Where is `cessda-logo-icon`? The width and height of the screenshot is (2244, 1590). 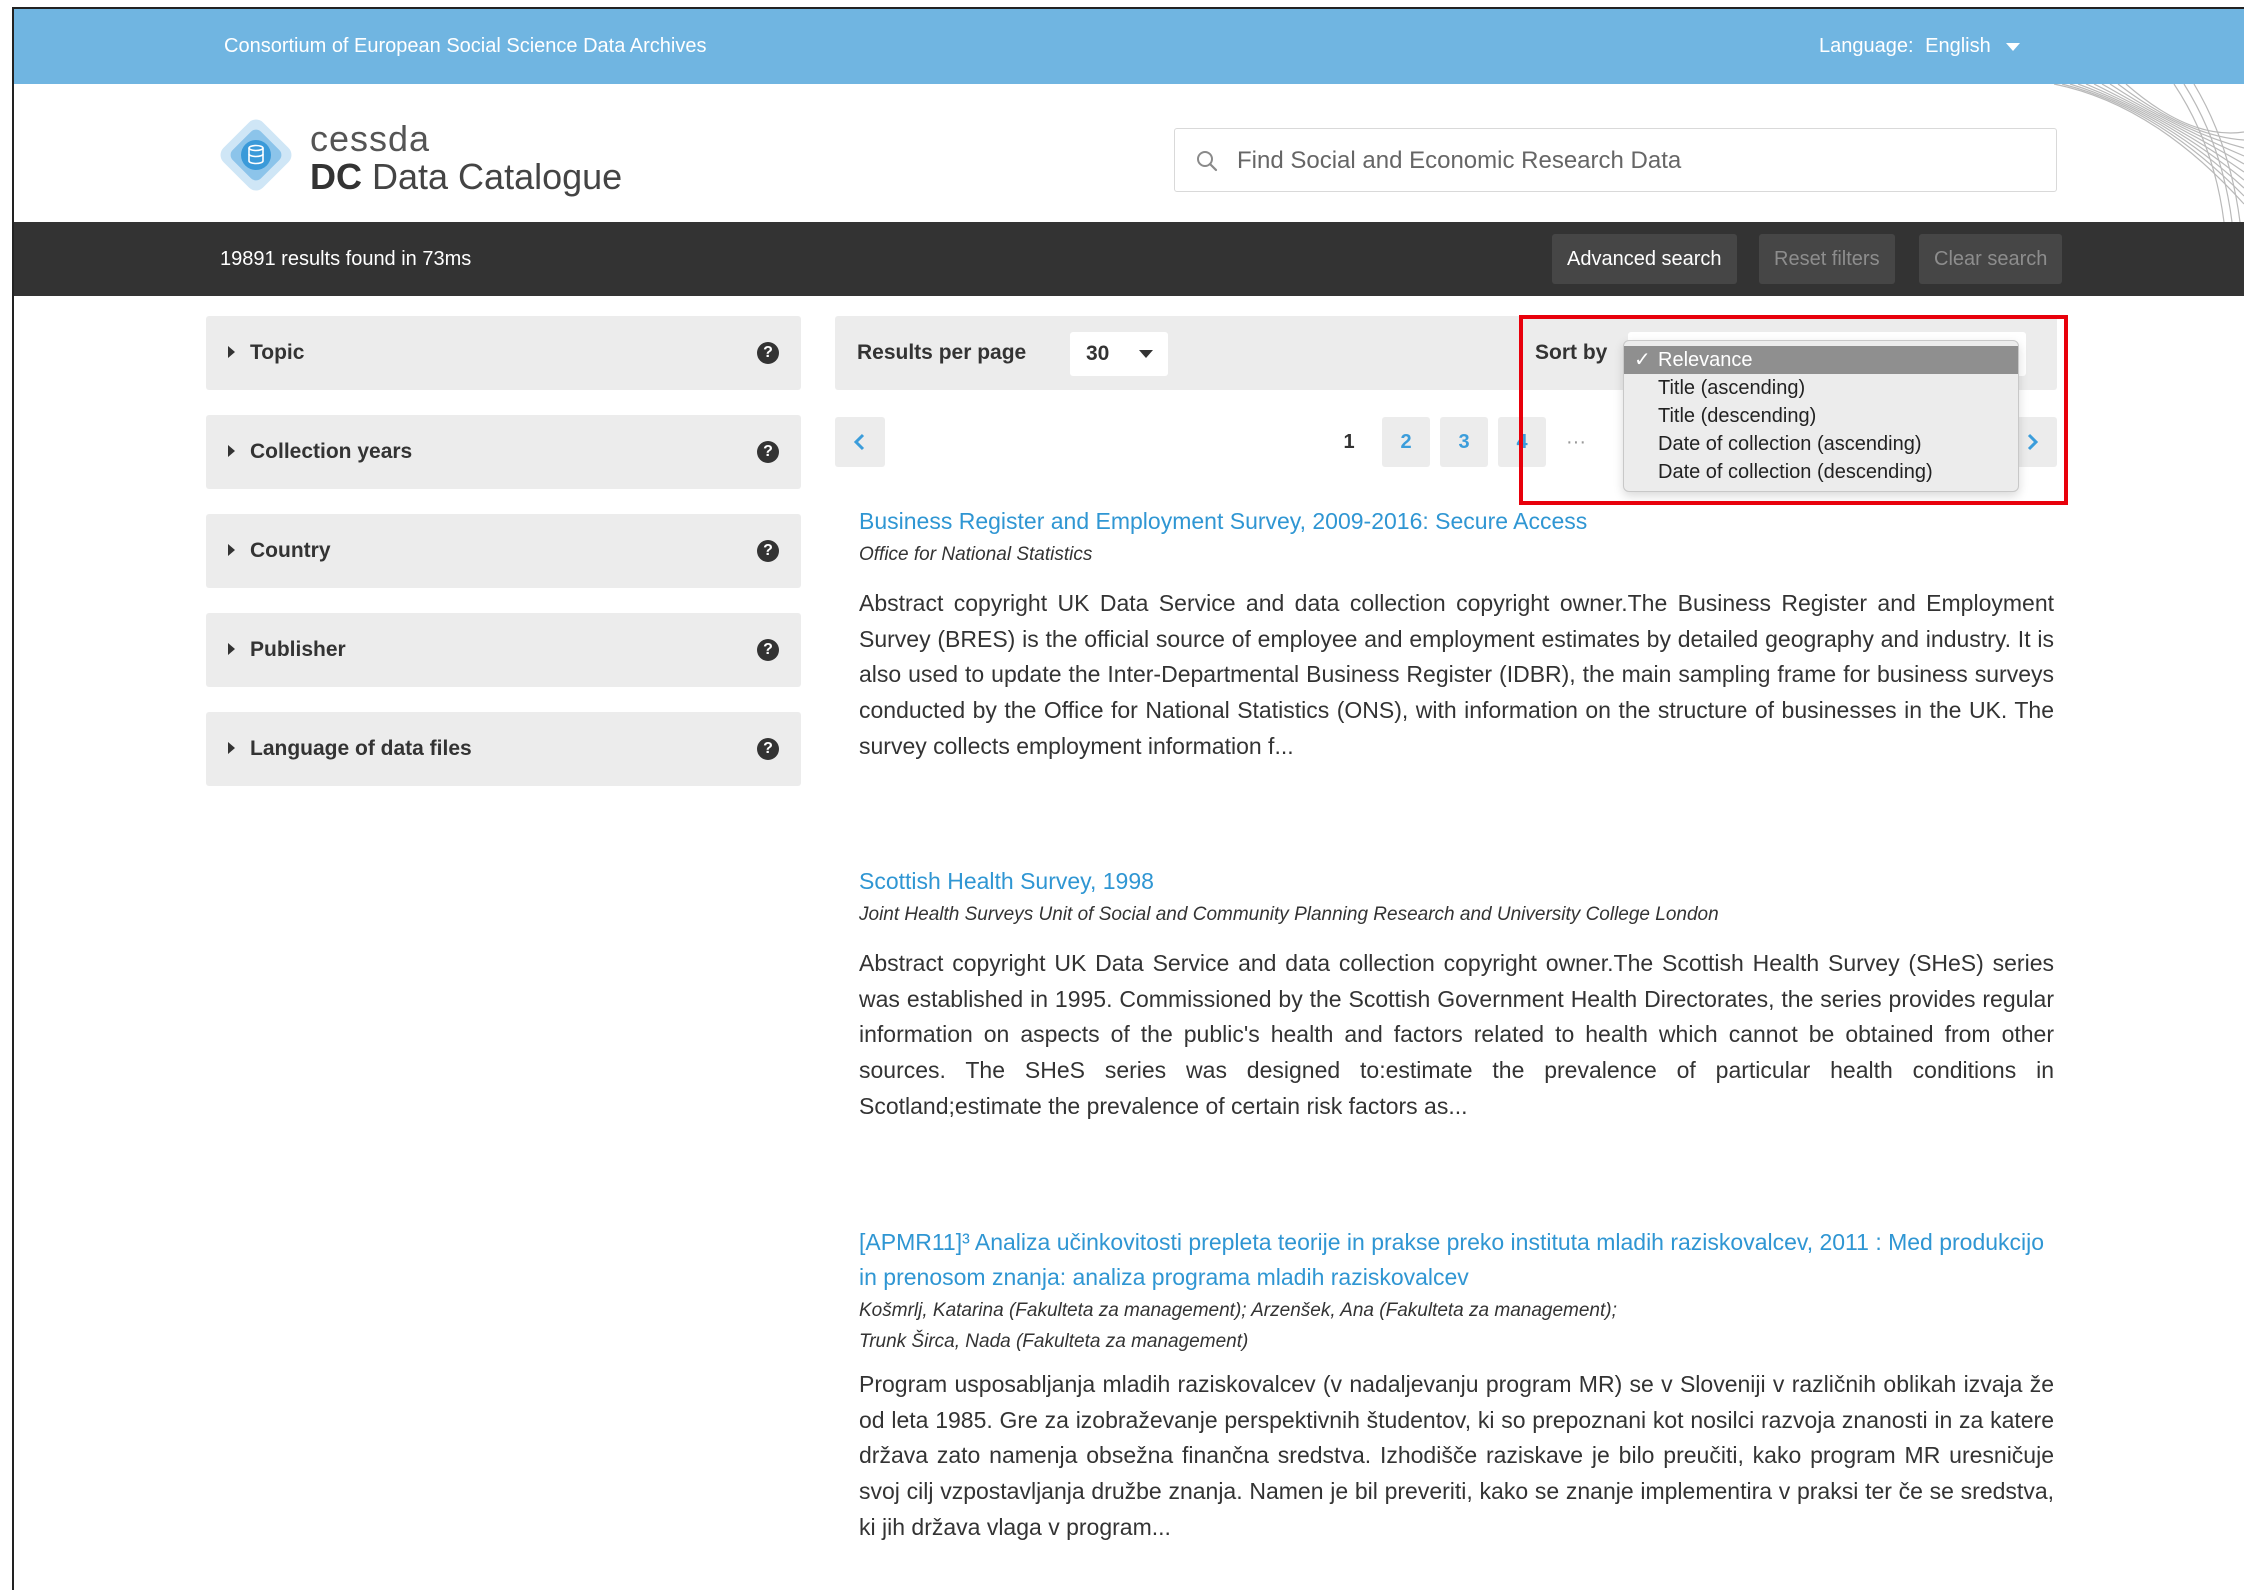
cessda-logo-icon is located at coordinates (256, 155).